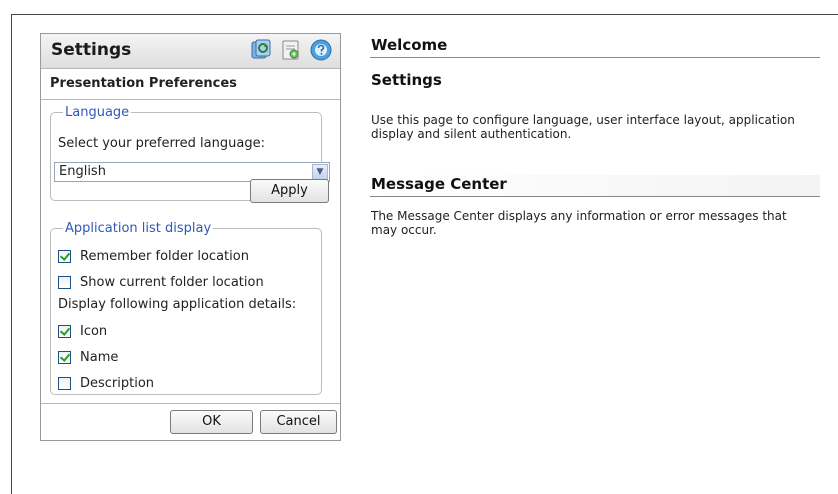  What do you see at coordinates (138, 228) in the screenshot?
I see `application-list-legend: Application list display` at bounding box center [138, 228].